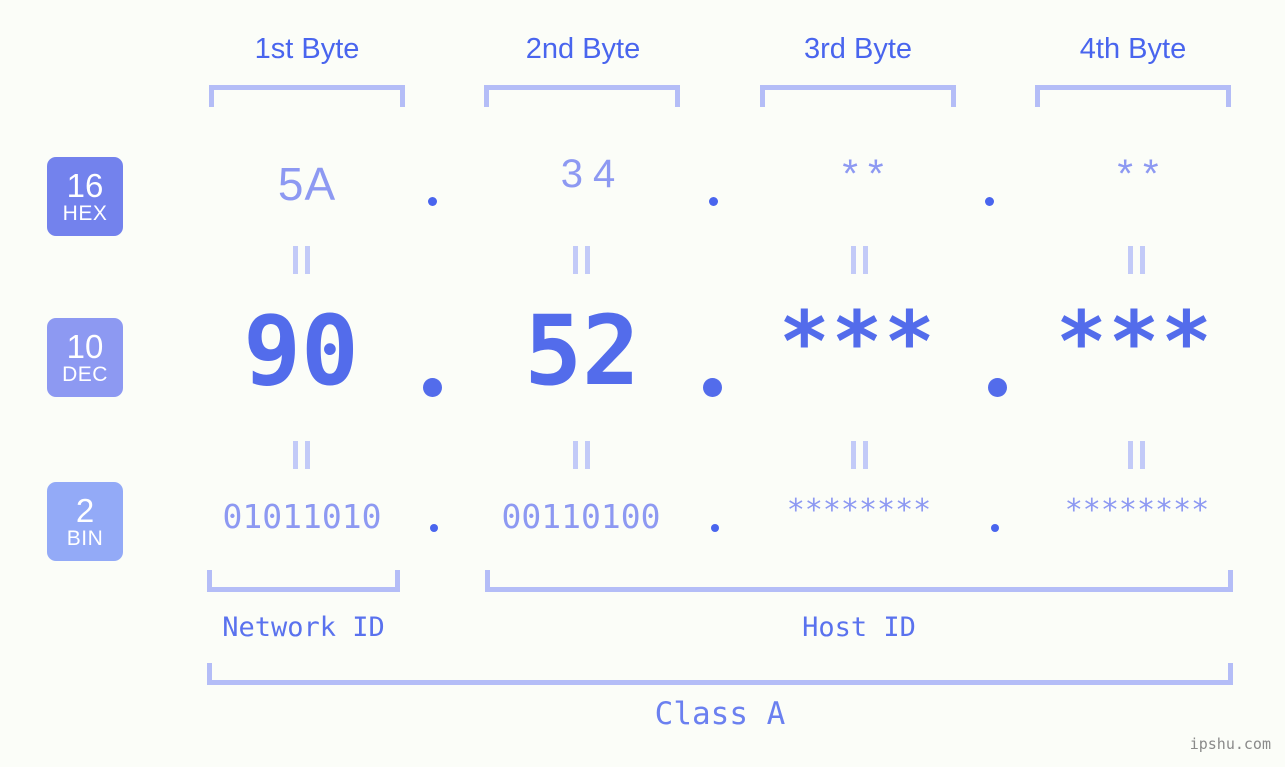  What do you see at coordinates (858, 342) in the screenshot?
I see `dec-byte-3: ***` at bounding box center [858, 342].